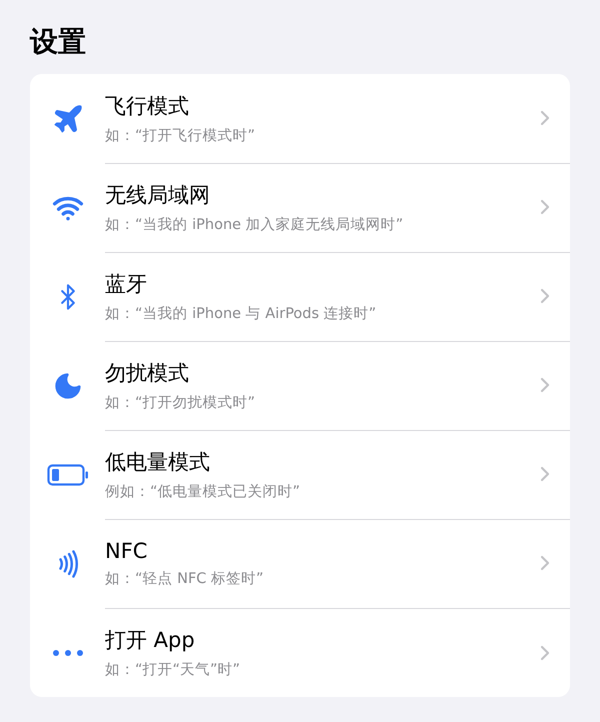 This screenshot has height=722, width=600. What do you see at coordinates (254, 225) in the screenshot?
I see `row-subtitle: 如：“当我的 iPhone 加入家庭无线局域网时”` at bounding box center [254, 225].